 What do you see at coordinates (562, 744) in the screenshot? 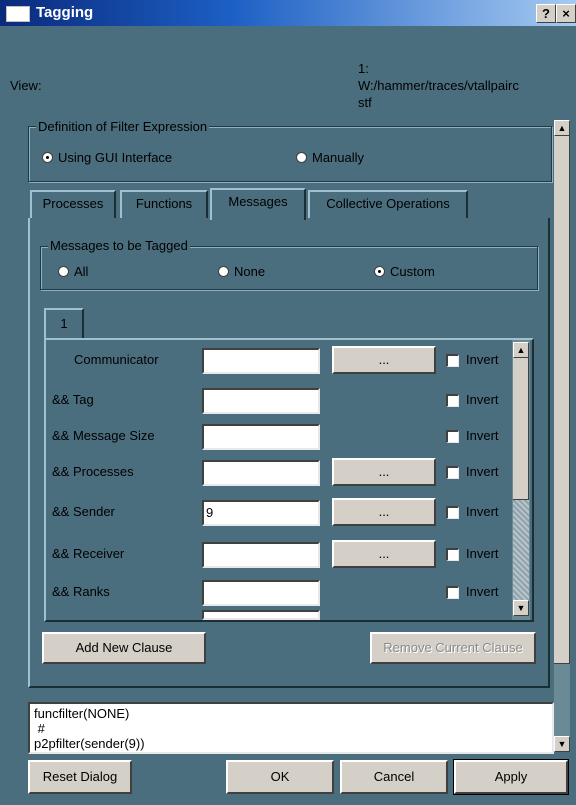
I see `outer-scroll-down-icon: ▼` at bounding box center [562, 744].